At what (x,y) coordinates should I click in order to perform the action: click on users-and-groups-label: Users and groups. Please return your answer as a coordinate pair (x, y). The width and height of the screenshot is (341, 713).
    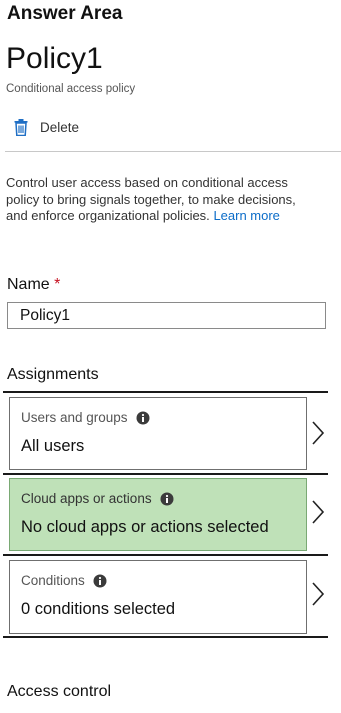
    Looking at the image, I should click on (85, 417).